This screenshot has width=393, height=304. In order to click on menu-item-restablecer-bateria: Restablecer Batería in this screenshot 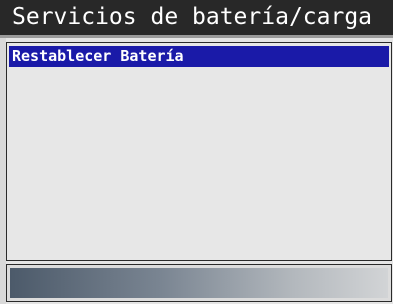, I will do `click(199, 56)`.